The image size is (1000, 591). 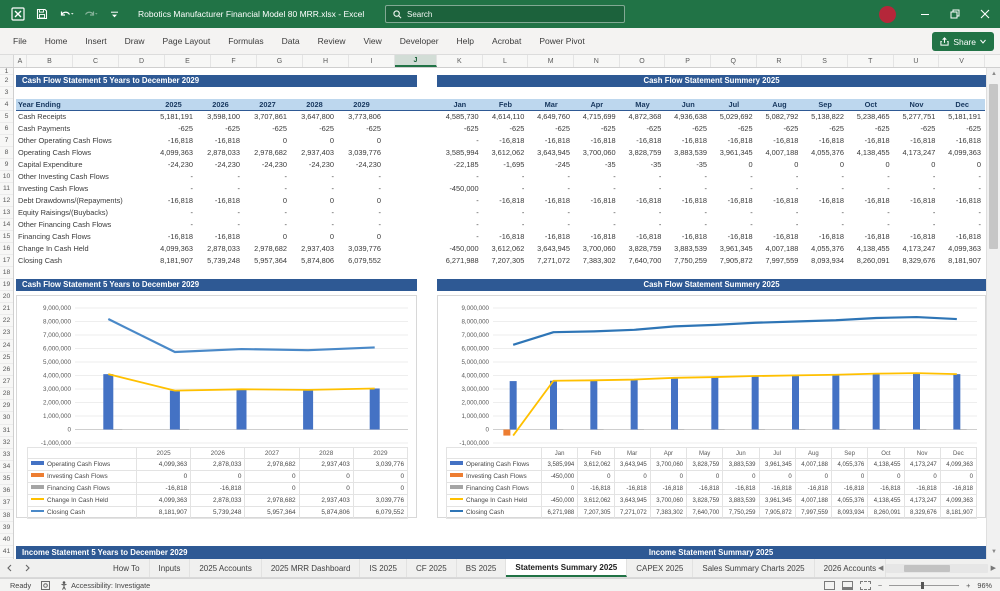 What do you see at coordinates (734, 249) in the screenshot?
I see `month-cell: 3,961,345` at bounding box center [734, 249].